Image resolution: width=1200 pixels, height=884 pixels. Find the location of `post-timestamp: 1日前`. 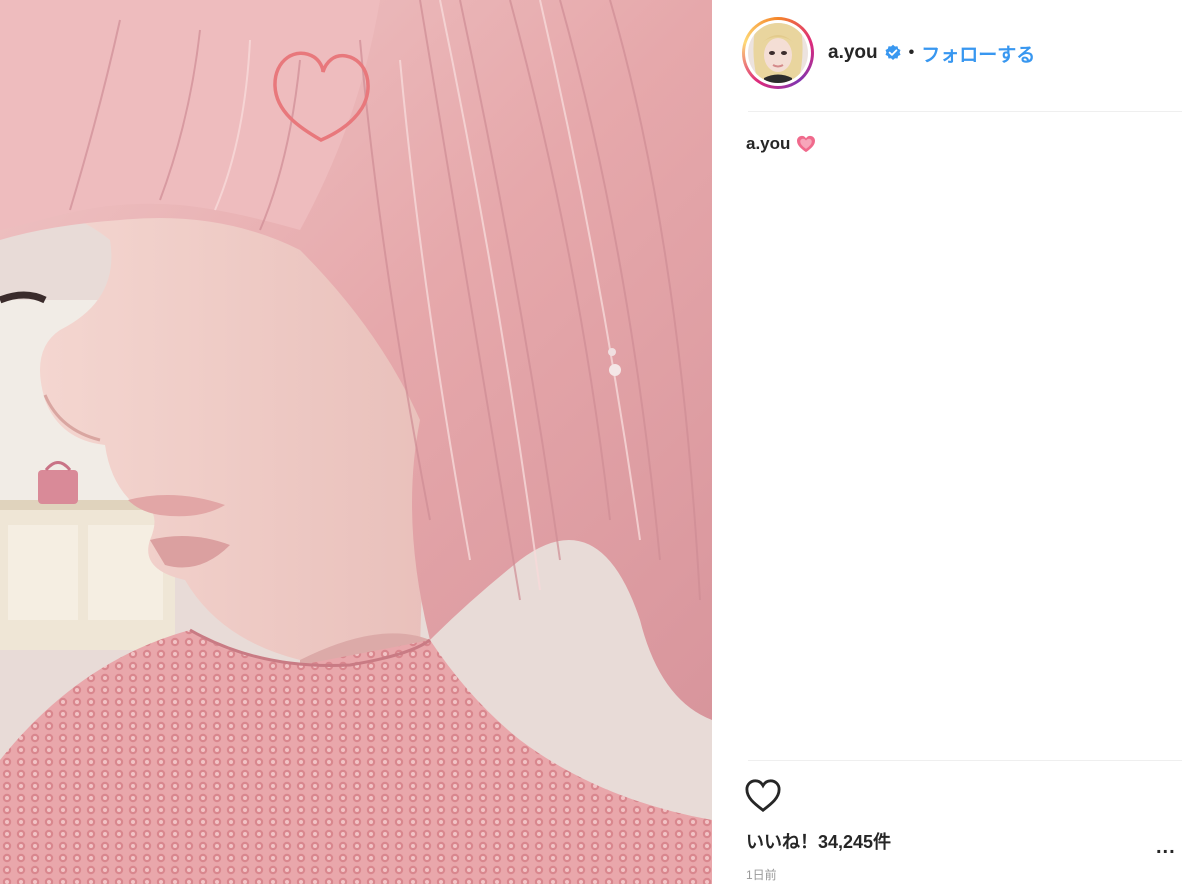

post-timestamp: 1日前 is located at coordinates (761, 875).